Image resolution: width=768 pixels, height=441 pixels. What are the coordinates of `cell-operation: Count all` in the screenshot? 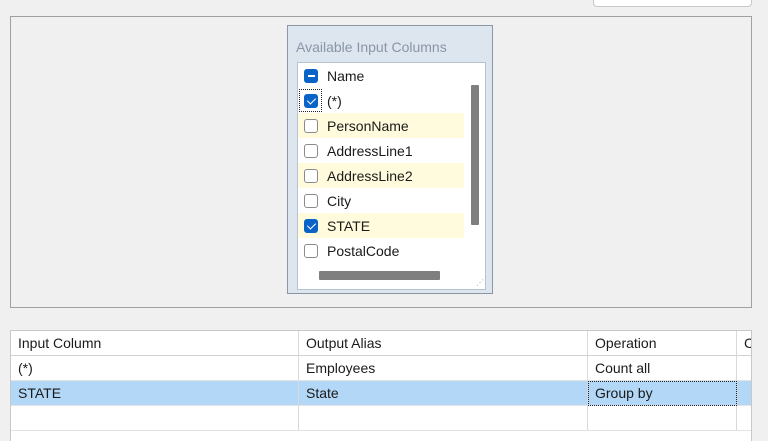 It's located at (662, 368).